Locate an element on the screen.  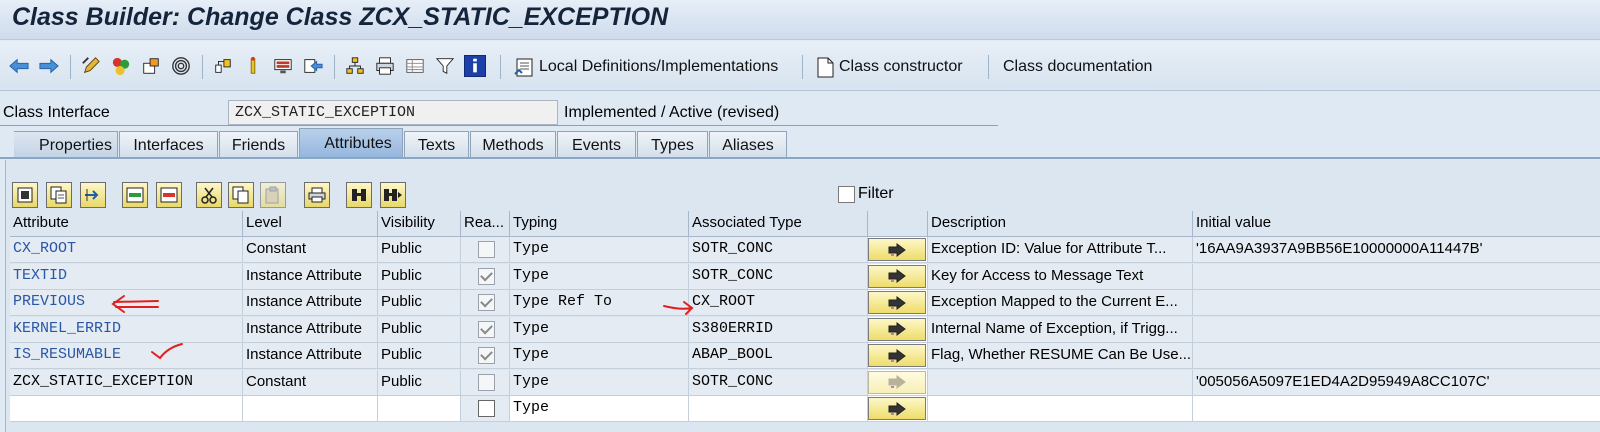
forward-arrow-icon is located at coordinates (49, 66).